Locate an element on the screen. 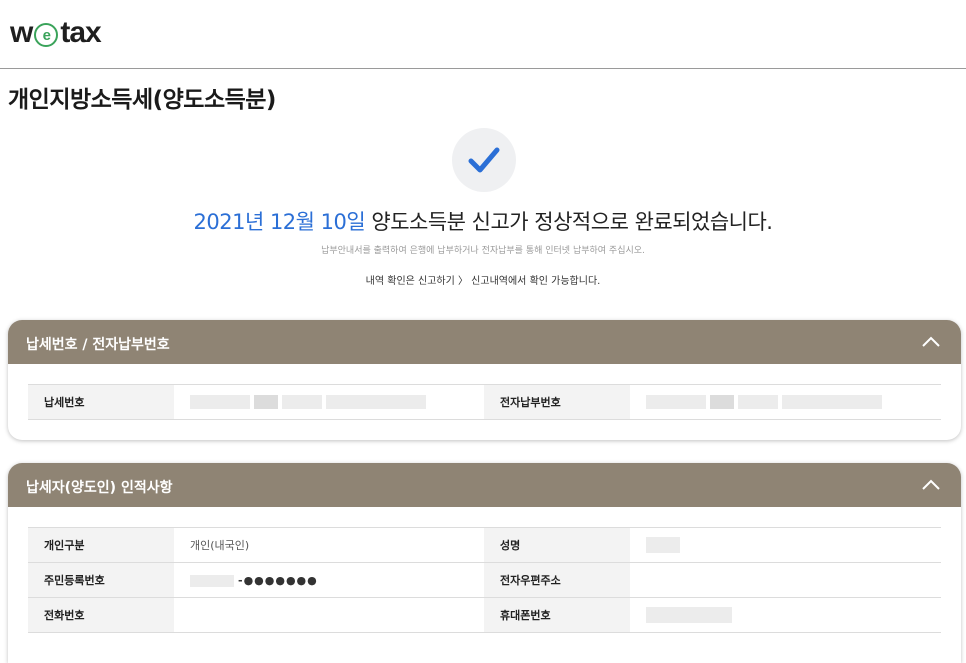 This screenshot has width=966, height=663. table-row: 개인구분 개인(내국인) 성명 is located at coordinates (484, 545).